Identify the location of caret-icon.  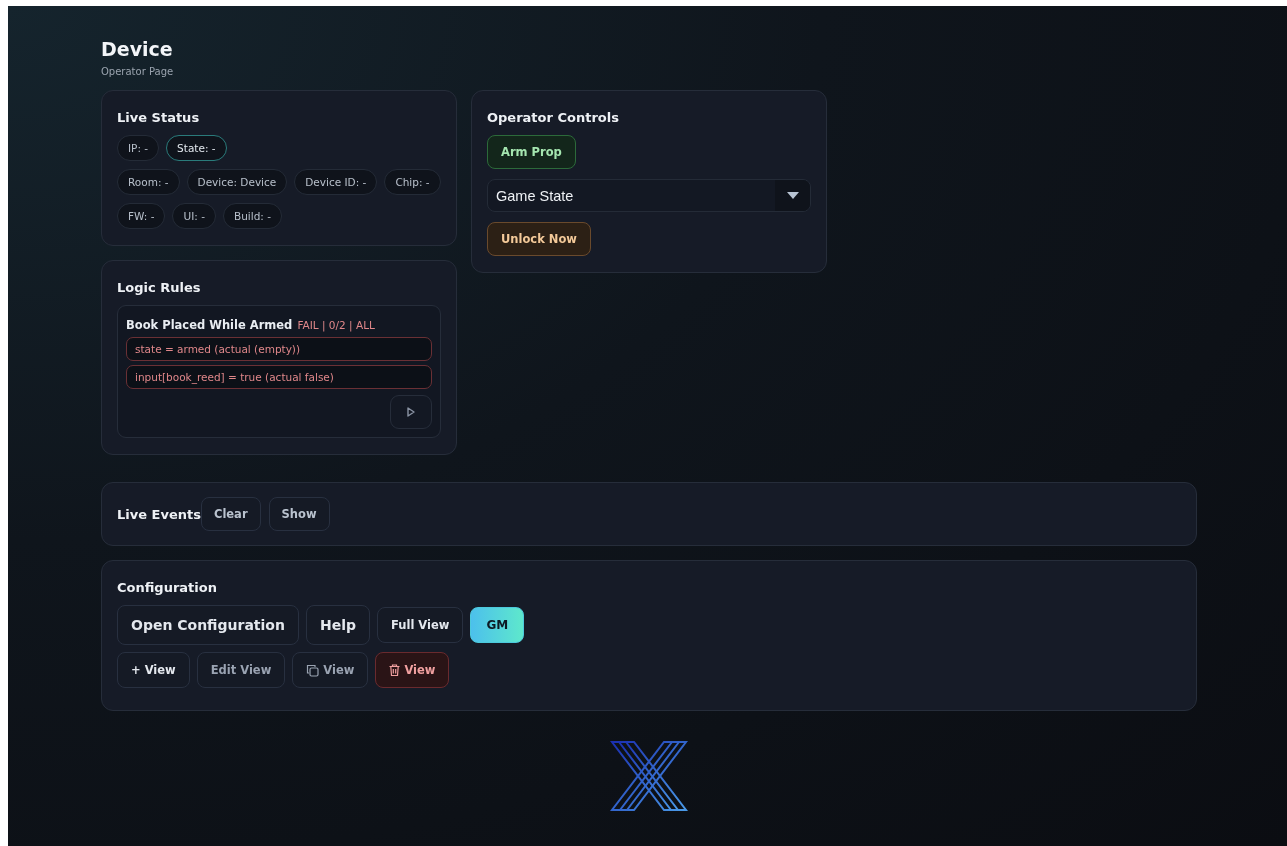
(792, 195).